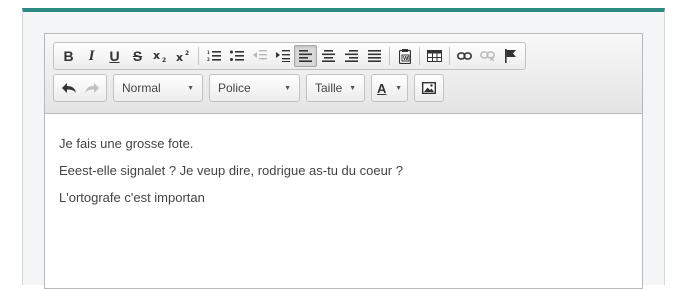  I want to click on bold-icon: B, so click(68, 56).